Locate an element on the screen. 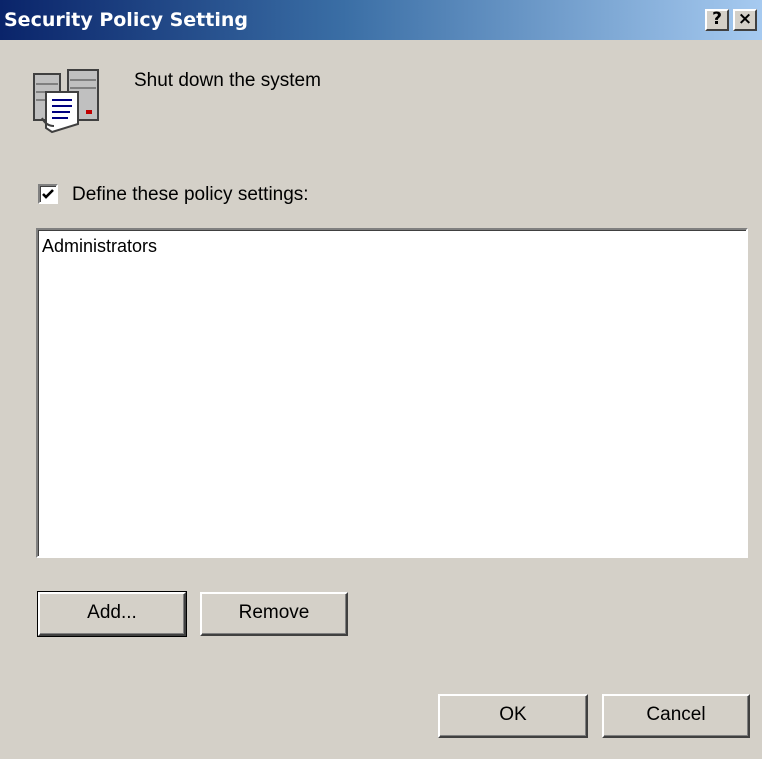 The width and height of the screenshot is (762, 759). policy-name: Shut down the system is located at coordinates (227, 80).